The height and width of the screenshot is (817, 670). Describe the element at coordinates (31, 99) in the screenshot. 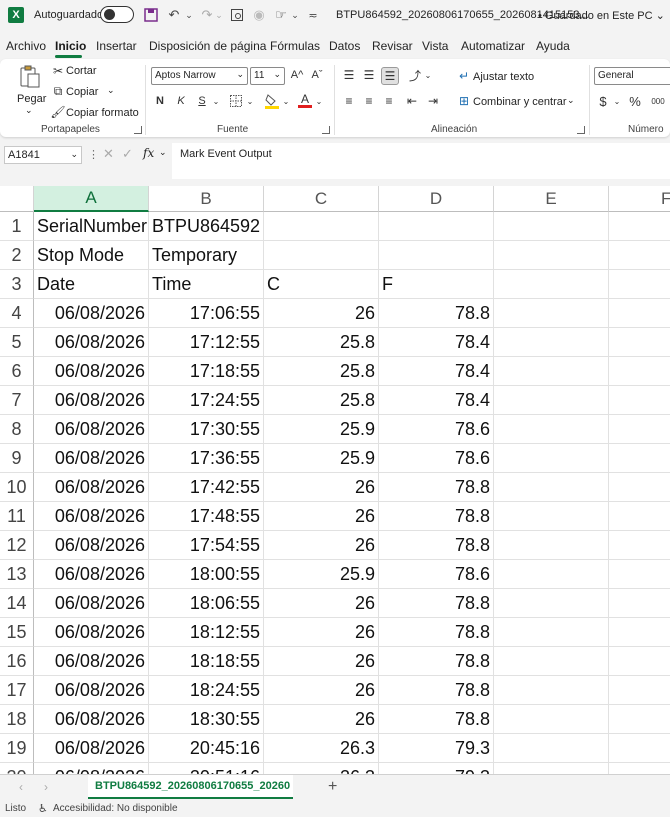

I see `paste-button: Pegar` at that location.